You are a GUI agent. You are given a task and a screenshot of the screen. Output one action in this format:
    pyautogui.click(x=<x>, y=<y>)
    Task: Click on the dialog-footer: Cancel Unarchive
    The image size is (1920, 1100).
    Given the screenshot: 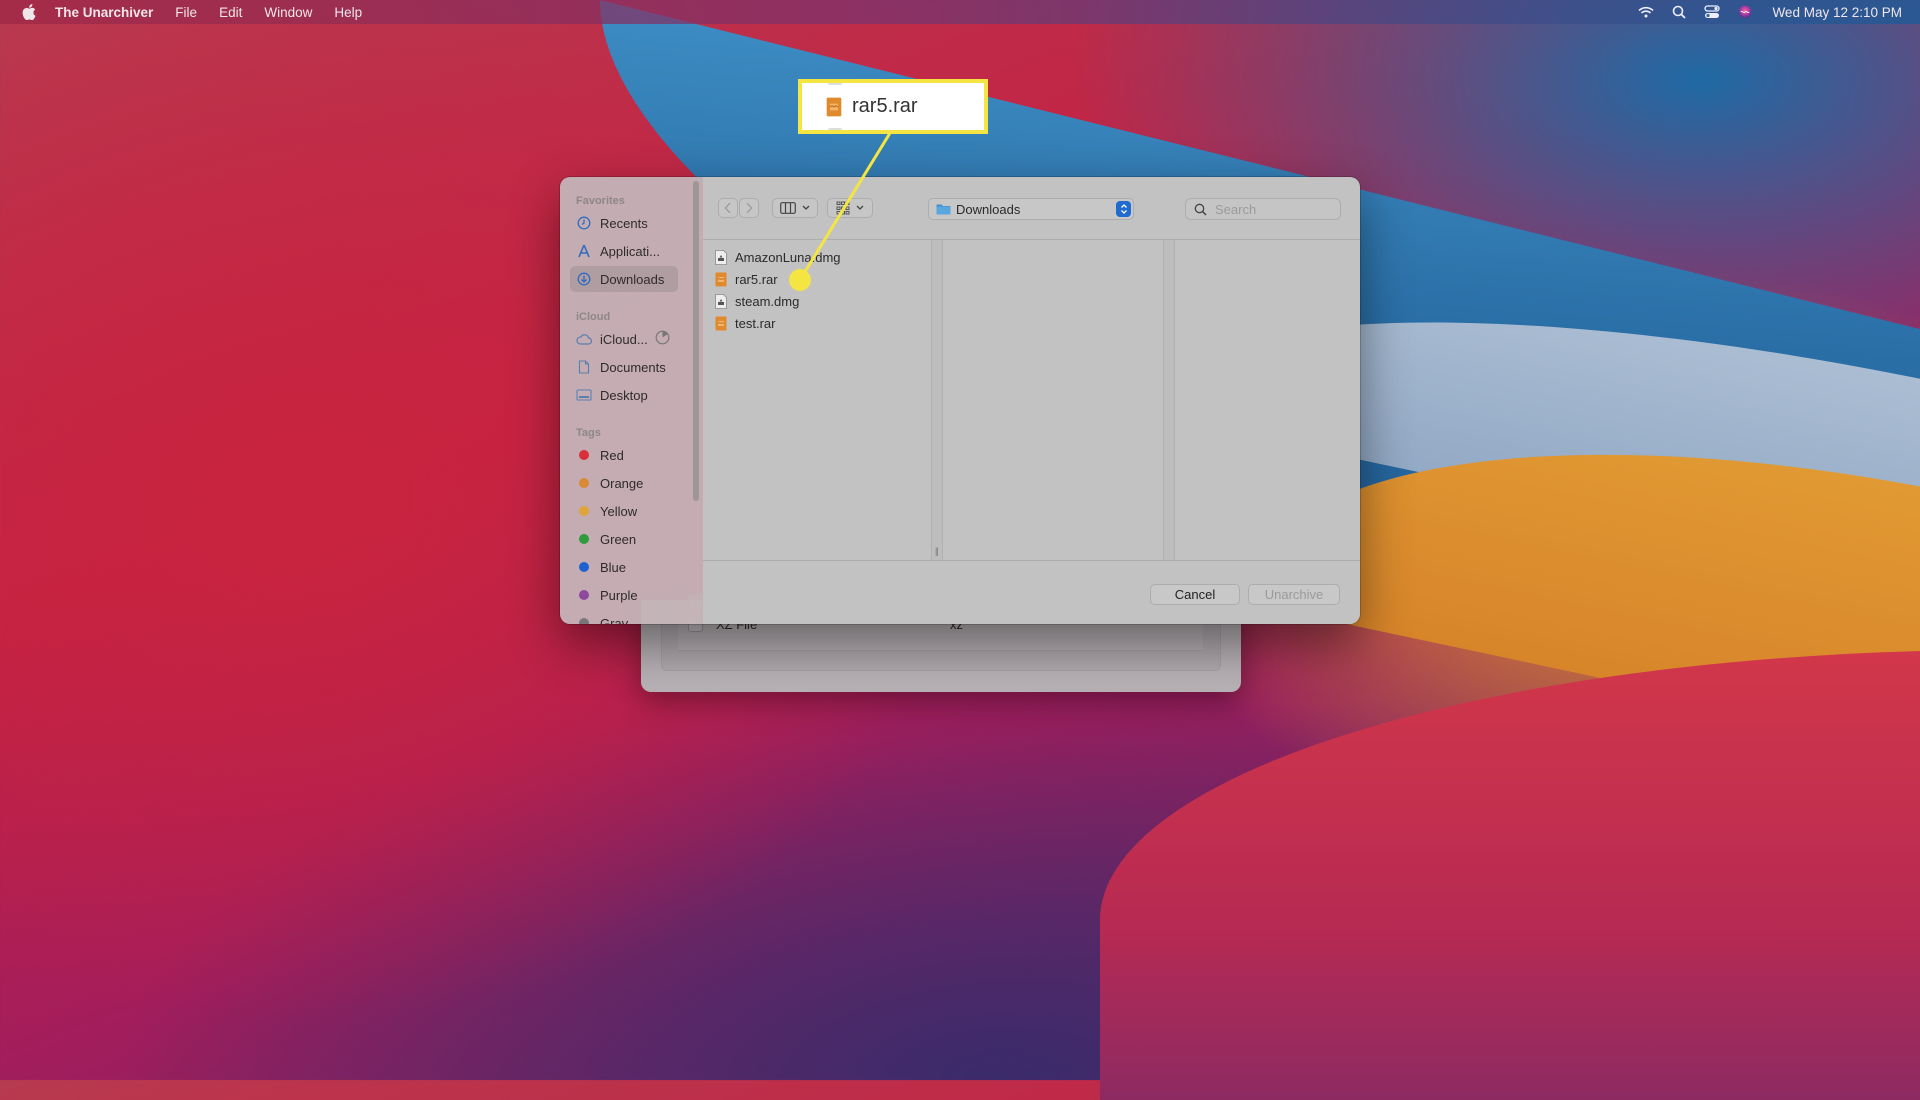 What is the action you would take?
    pyautogui.click(x=1031, y=592)
    